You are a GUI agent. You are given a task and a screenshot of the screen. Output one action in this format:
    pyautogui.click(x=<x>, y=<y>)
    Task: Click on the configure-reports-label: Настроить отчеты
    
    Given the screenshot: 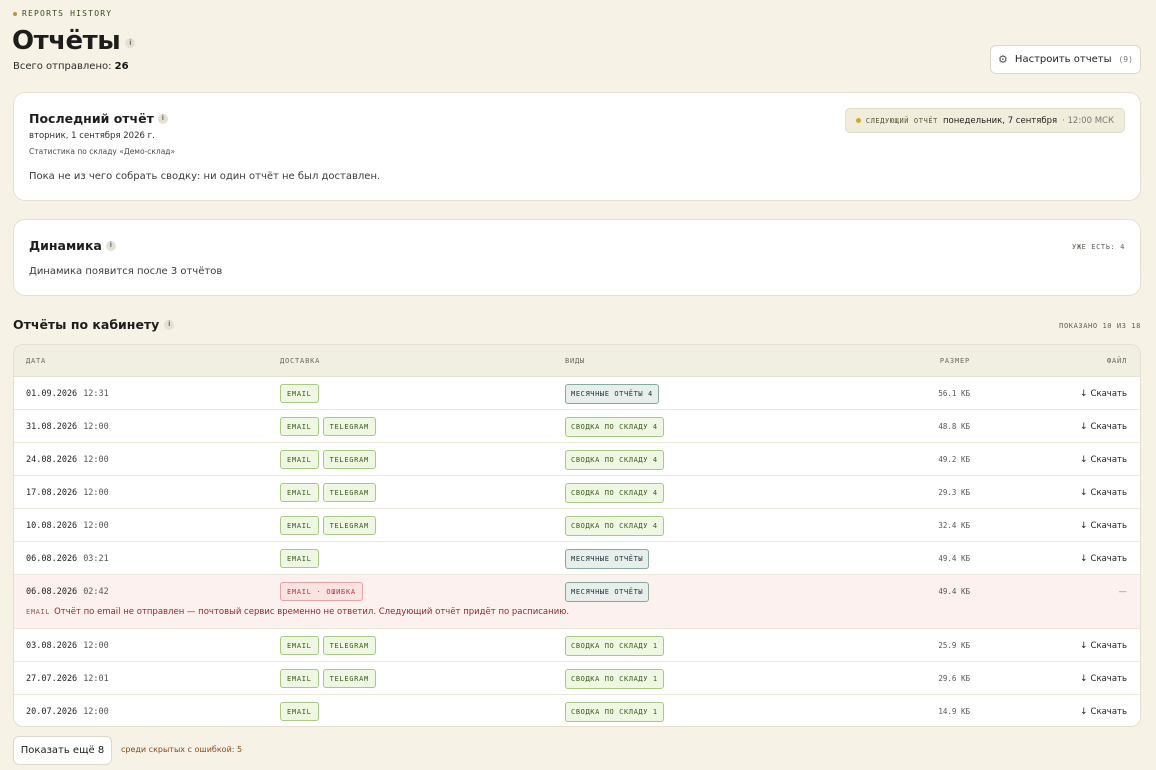 What is the action you would take?
    pyautogui.click(x=1063, y=59)
    